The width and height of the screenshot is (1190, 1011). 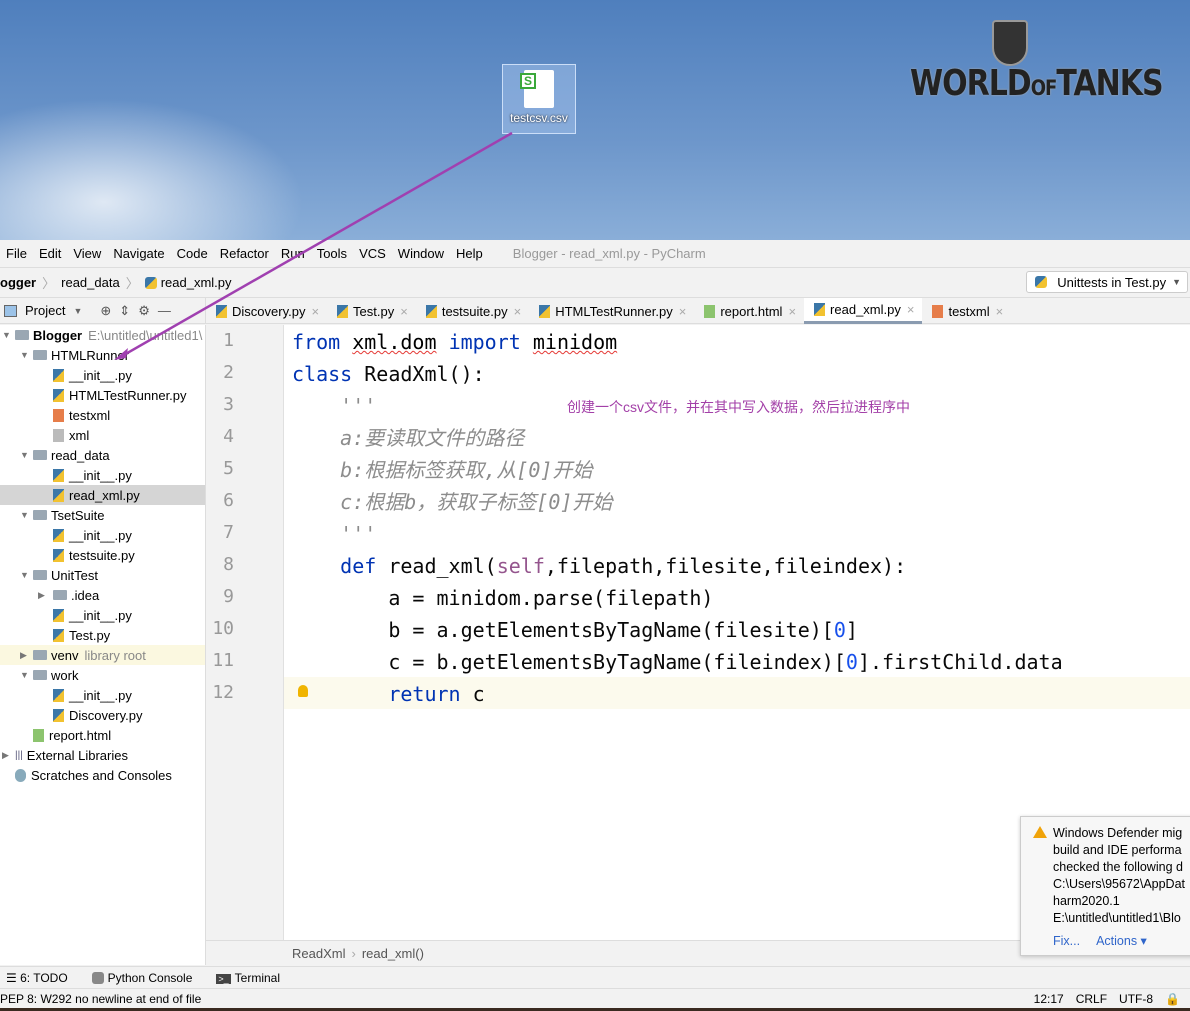 What do you see at coordinates (102, 675) in the screenshot?
I see `tree-item: ▼ work` at bounding box center [102, 675].